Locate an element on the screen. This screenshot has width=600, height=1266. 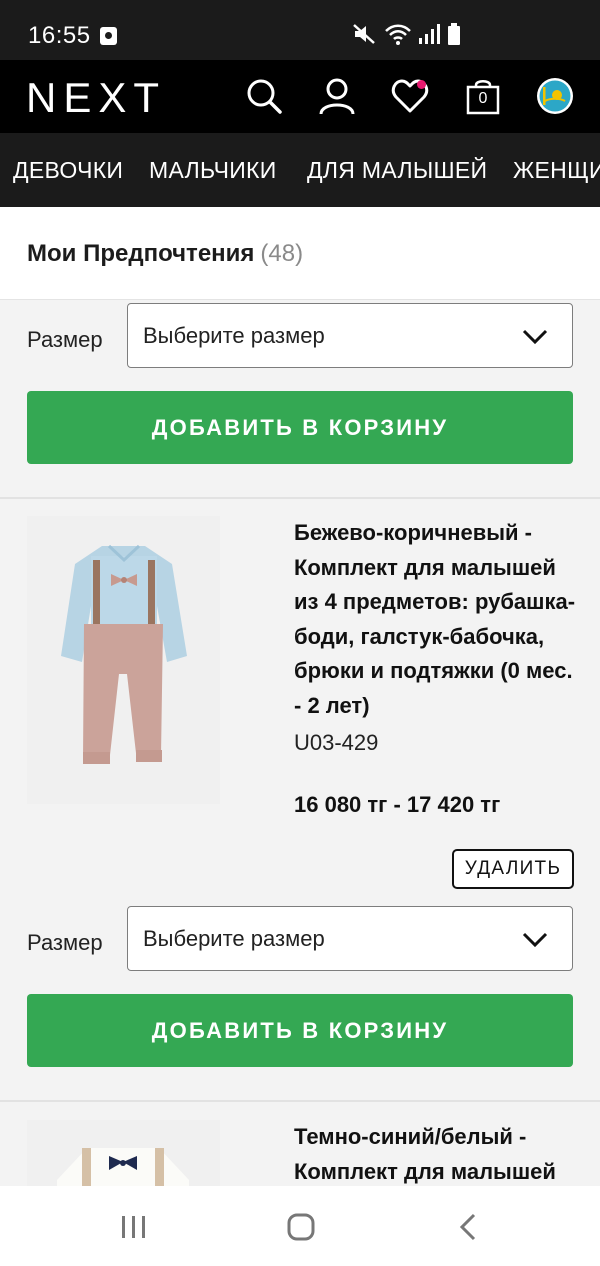
search-button is located at coordinates (264, 96).